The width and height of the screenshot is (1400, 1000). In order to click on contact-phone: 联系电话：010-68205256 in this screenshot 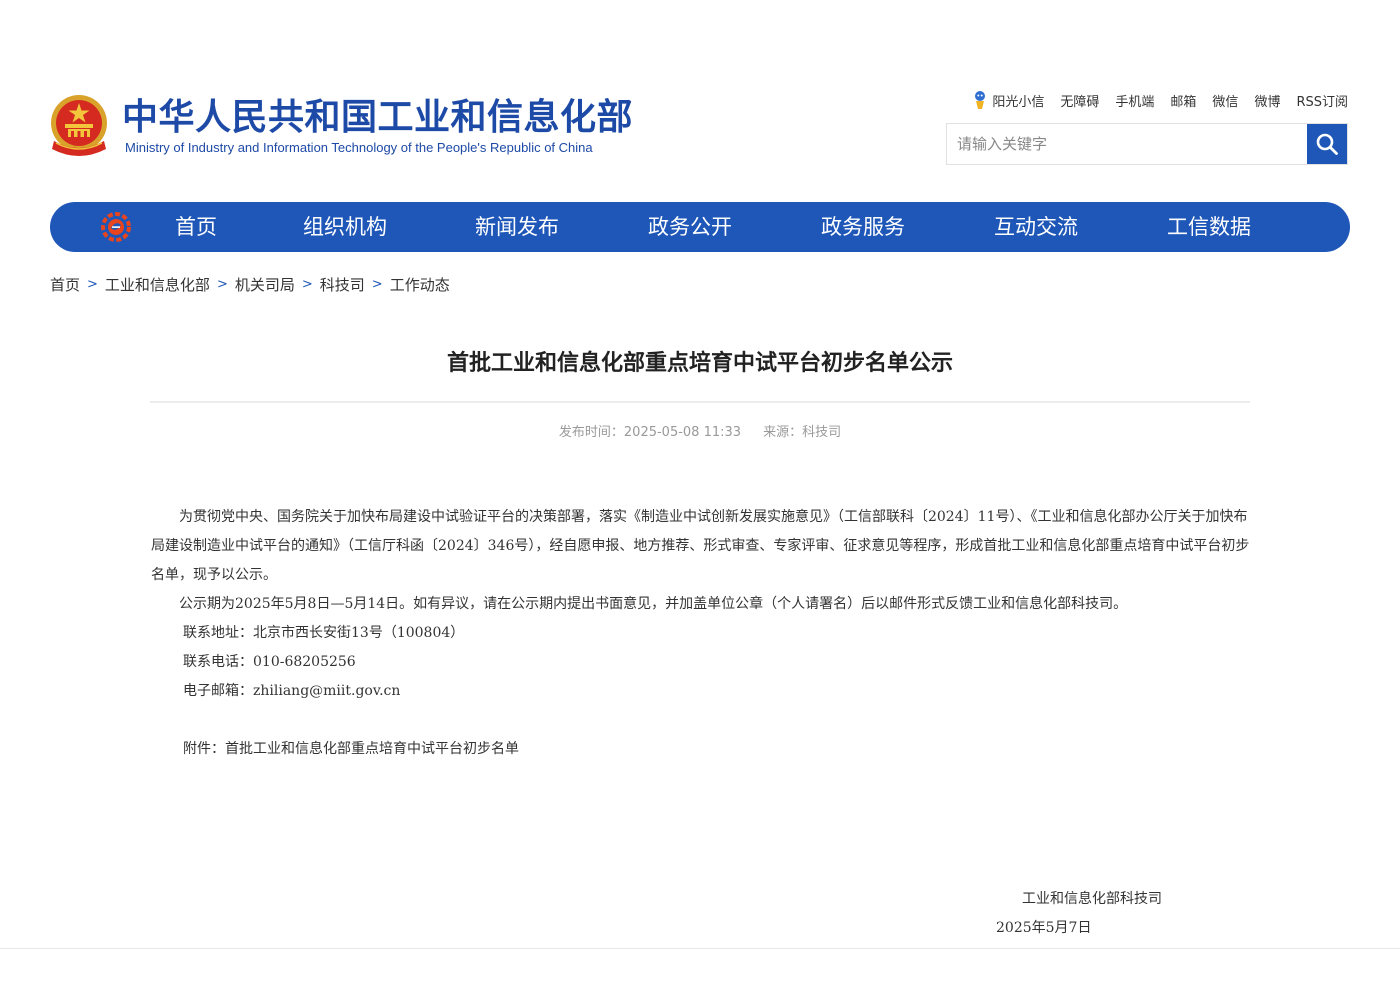, I will do `click(269, 662)`.